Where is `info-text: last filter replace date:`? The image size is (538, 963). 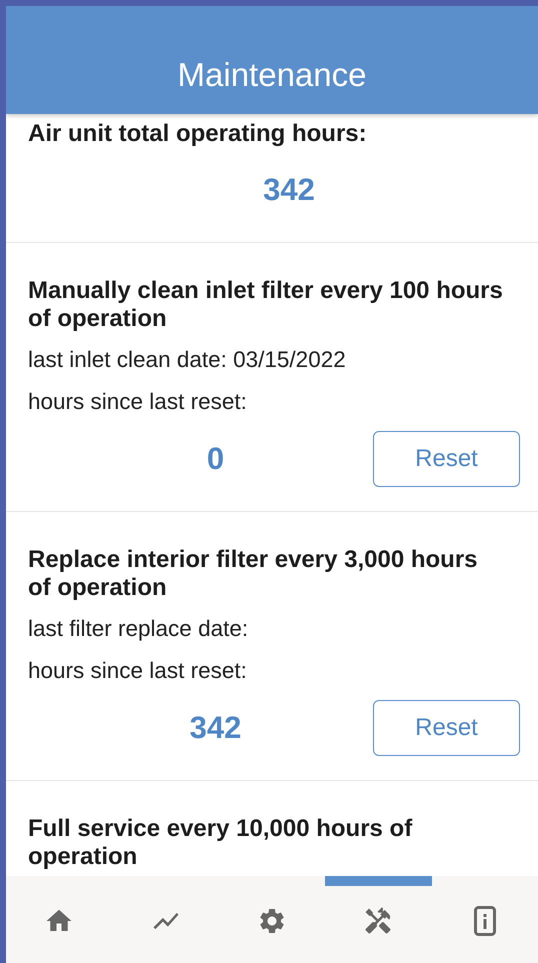 info-text: last filter replace date: is located at coordinates (139, 629).